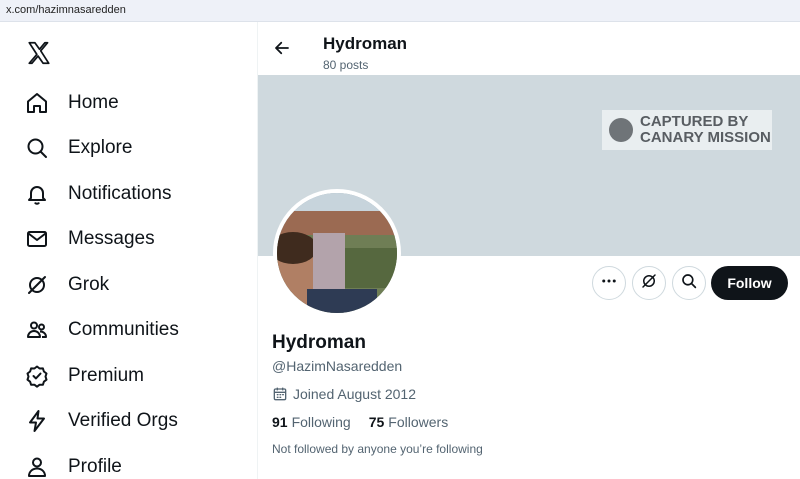 The width and height of the screenshot is (800, 479). What do you see at coordinates (37, 330) in the screenshot?
I see `people-icon` at bounding box center [37, 330].